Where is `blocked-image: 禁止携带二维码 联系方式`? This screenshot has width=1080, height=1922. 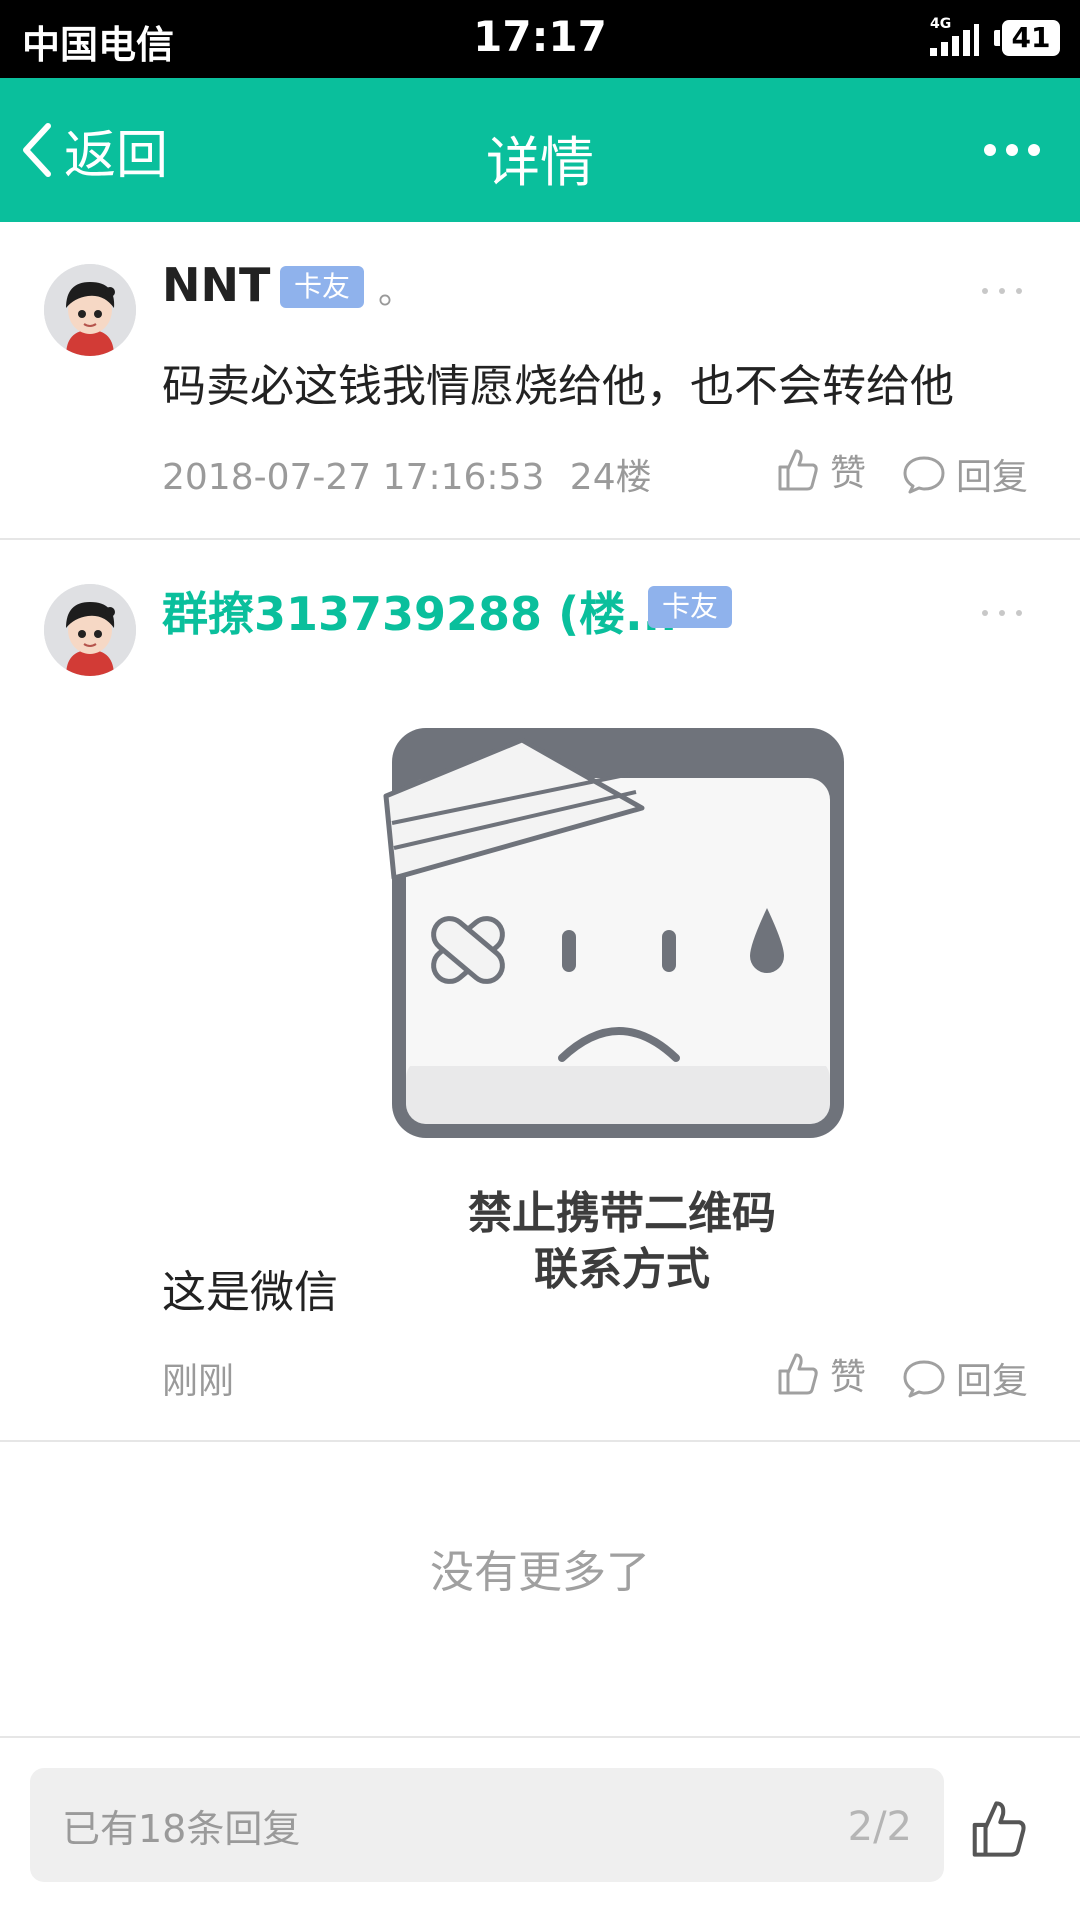
blocked-image: 禁止携带二维码 联系方式 is located at coordinates (622, 1018).